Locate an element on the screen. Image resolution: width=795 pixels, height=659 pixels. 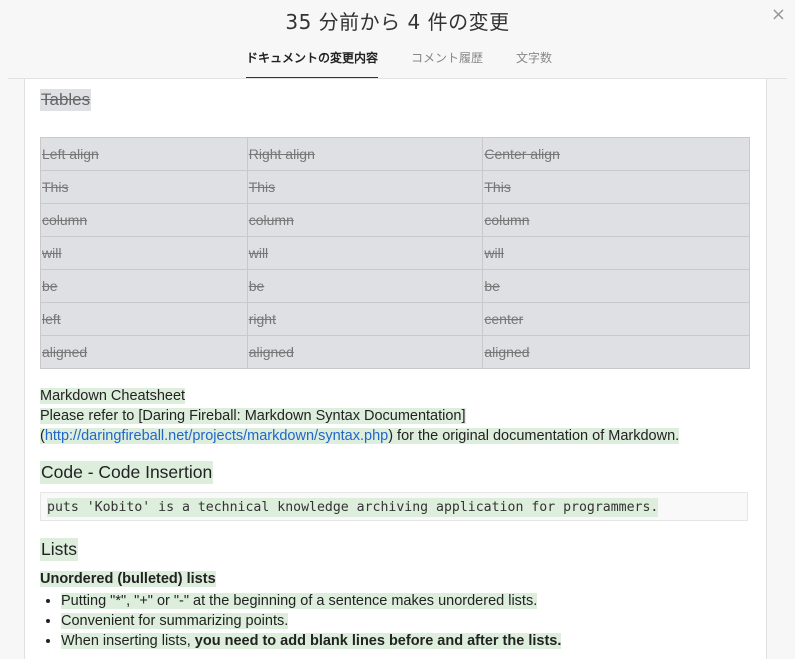
table-header-cell: Left align is located at coordinates (144, 154).